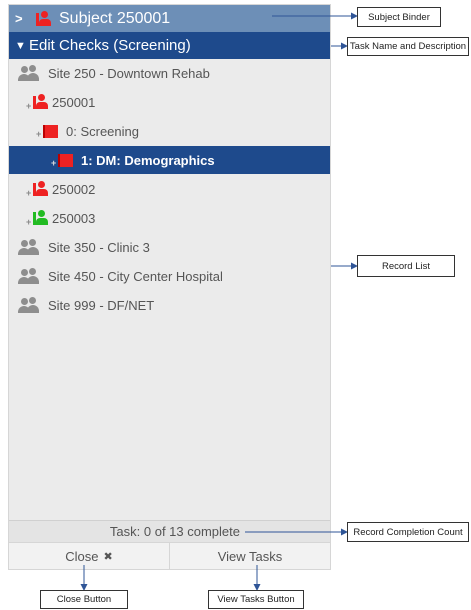  I want to click on callout-view-tasks-button: View Tasks Button, so click(256, 599).